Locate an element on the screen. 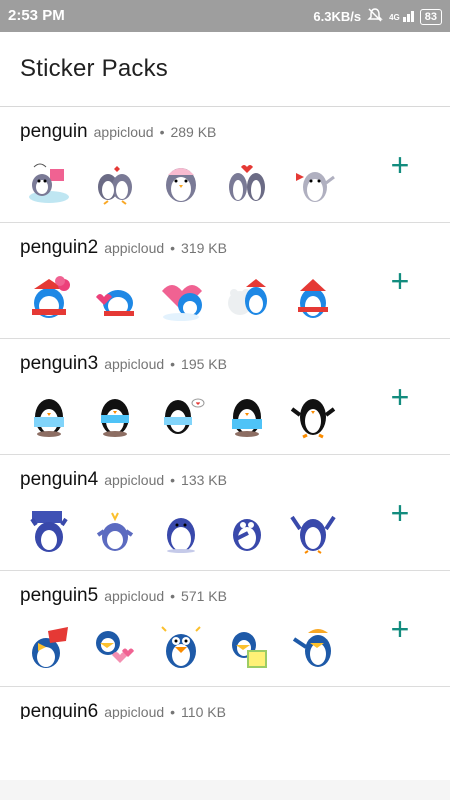  status-bar: 2:53 PM 6.3KB/s 4G 83 is located at coordinates (225, 16).